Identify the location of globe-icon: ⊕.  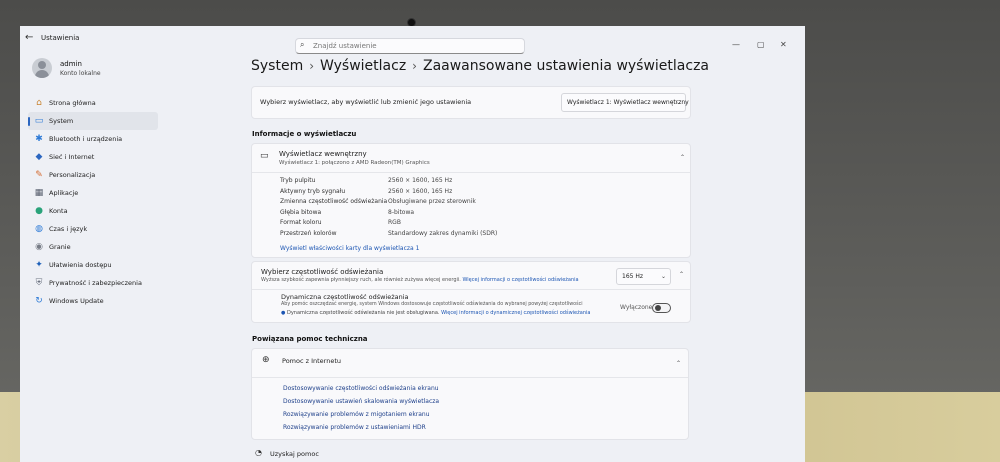
(266, 360).